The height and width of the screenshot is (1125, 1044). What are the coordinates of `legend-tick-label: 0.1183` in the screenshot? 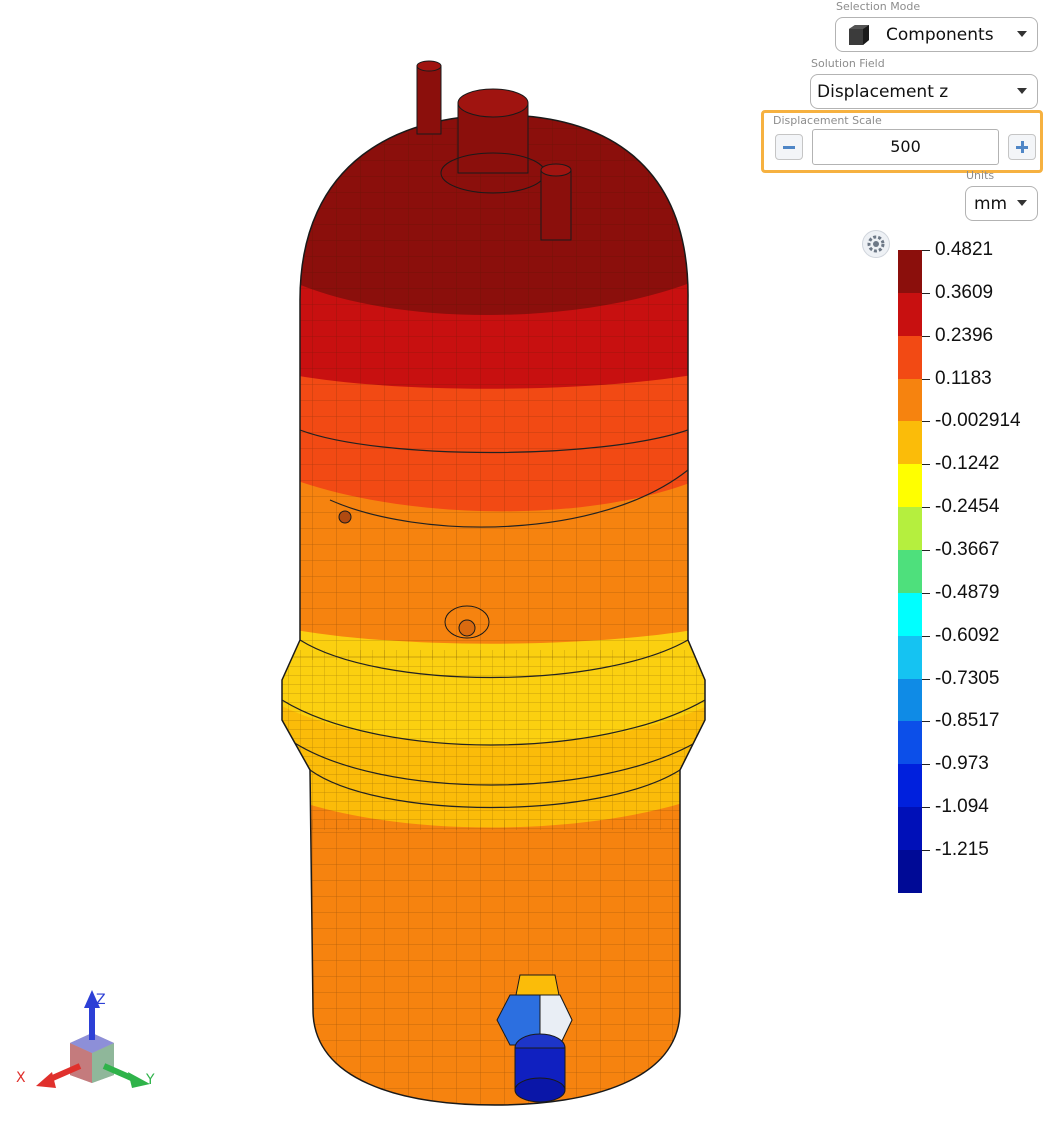 It's located at (963, 378).